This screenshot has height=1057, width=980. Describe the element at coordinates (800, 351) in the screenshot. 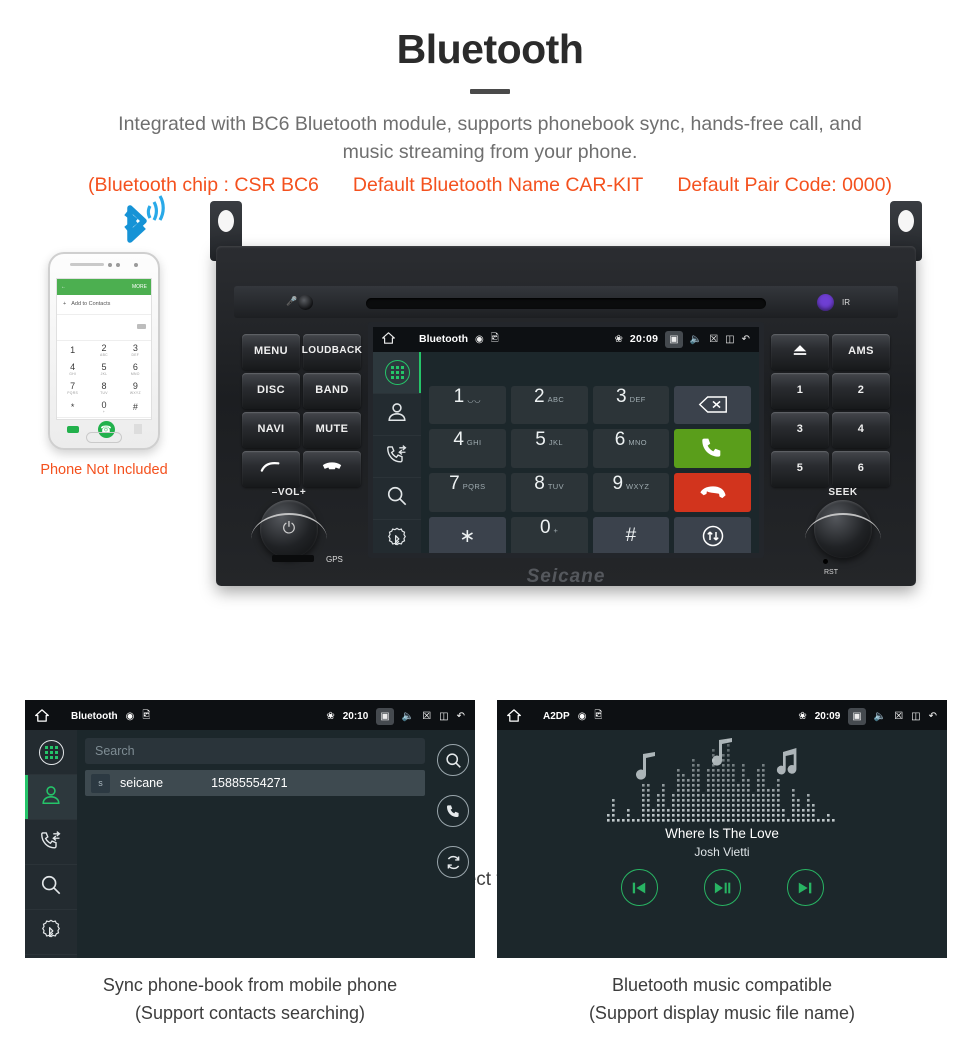

I see `eject-button` at that location.